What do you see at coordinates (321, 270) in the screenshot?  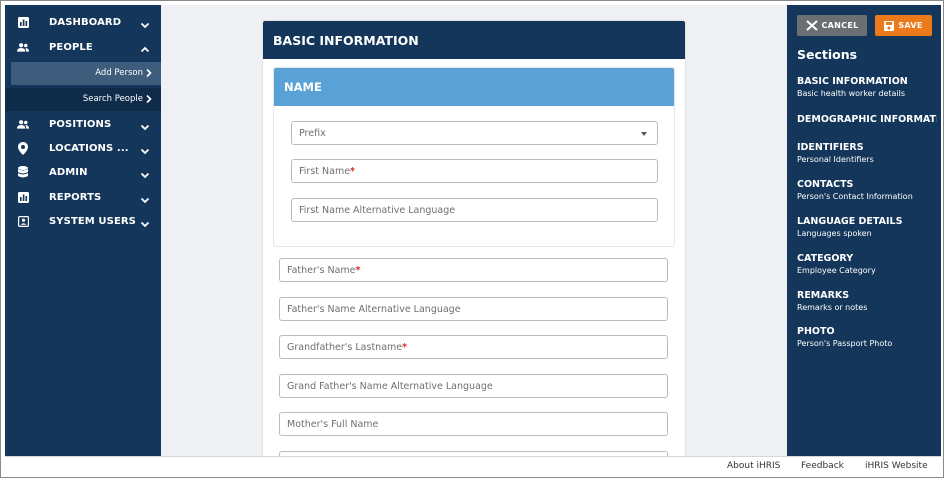 I see `fathers-name-placeholder: Father's Name` at bounding box center [321, 270].